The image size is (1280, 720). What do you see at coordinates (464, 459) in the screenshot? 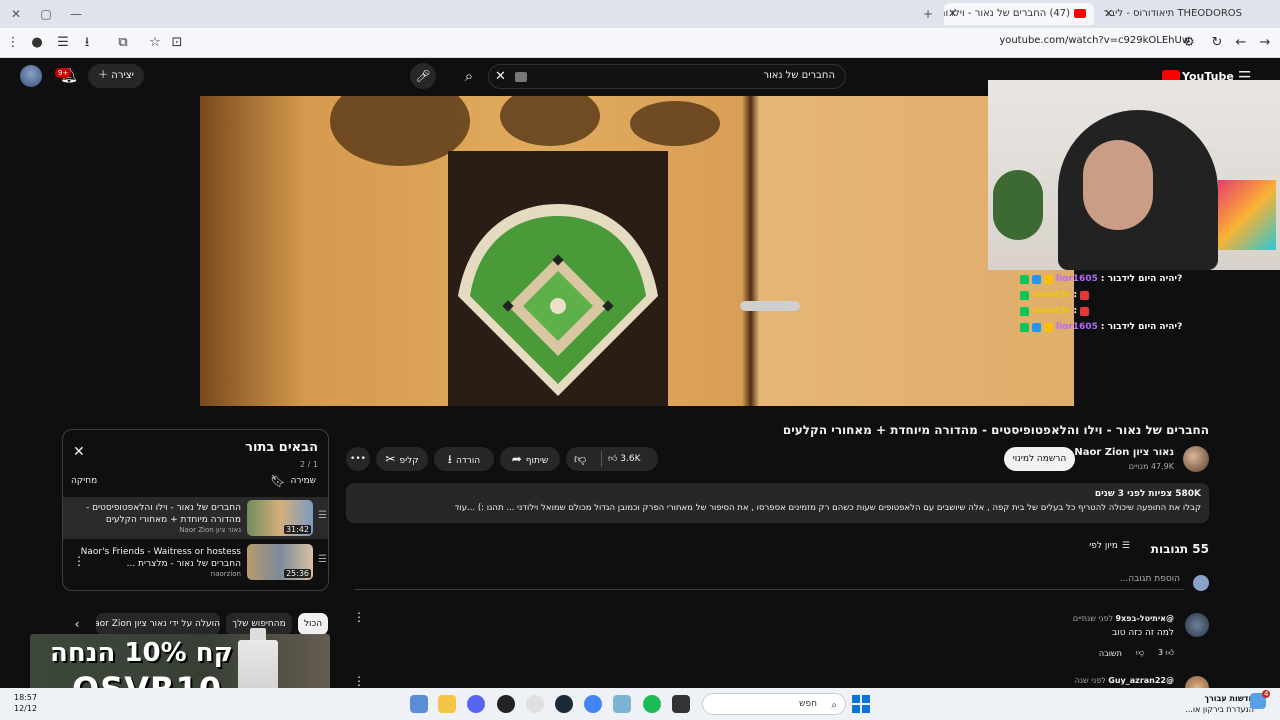
I see `download-button: הורדה⭳` at bounding box center [464, 459].